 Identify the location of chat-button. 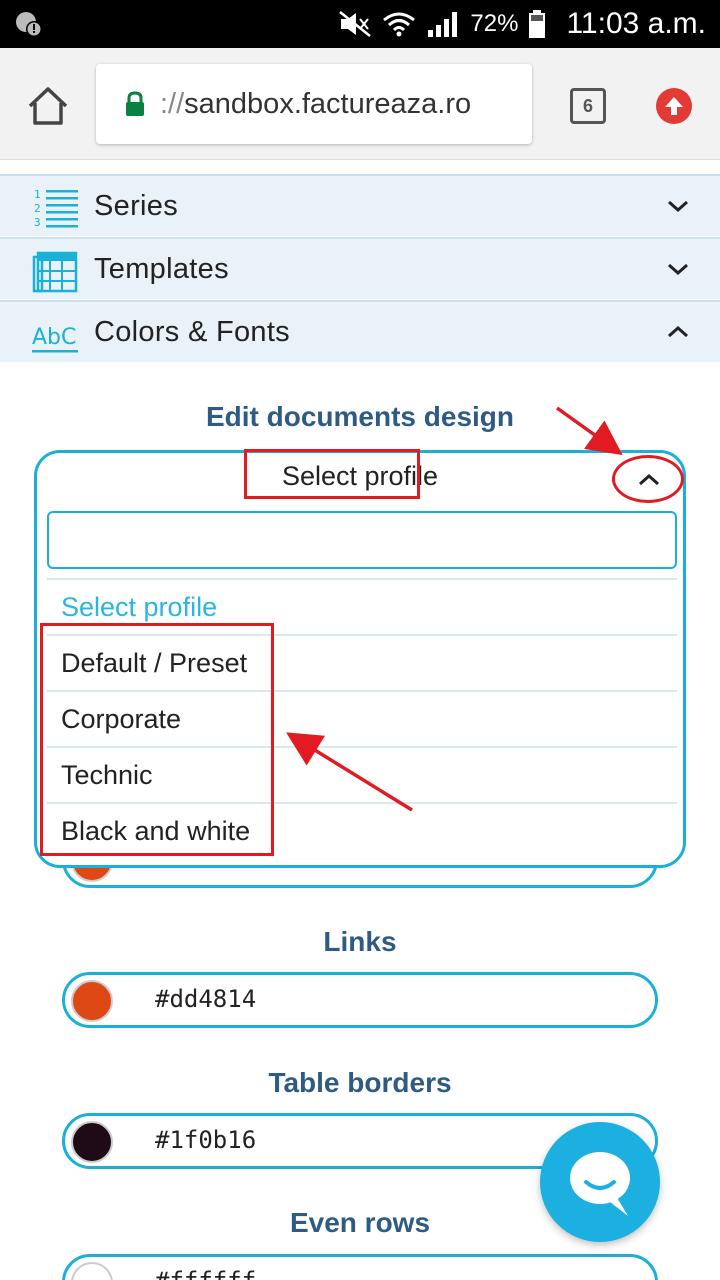
(600, 1182).